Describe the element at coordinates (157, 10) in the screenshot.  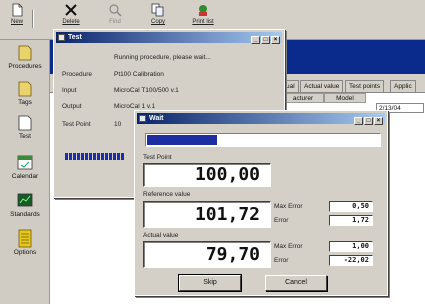
I see `copy-icon` at that location.